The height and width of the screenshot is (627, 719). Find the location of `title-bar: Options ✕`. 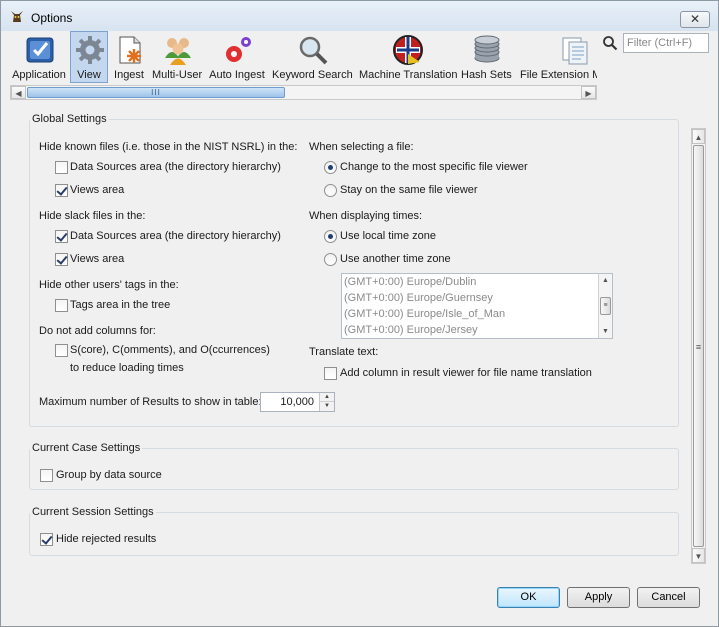

title-bar: Options ✕ is located at coordinates (359, 16).